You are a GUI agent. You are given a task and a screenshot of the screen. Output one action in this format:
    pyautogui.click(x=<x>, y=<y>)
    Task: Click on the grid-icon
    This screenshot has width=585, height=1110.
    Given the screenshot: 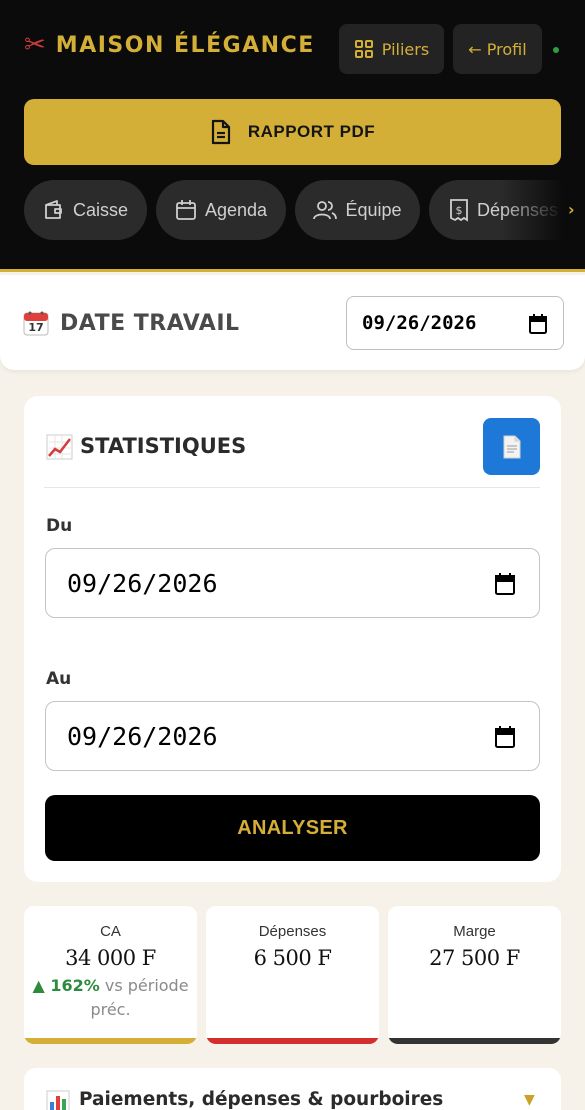 What is the action you would take?
    pyautogui.click(x=363, y=49)
    